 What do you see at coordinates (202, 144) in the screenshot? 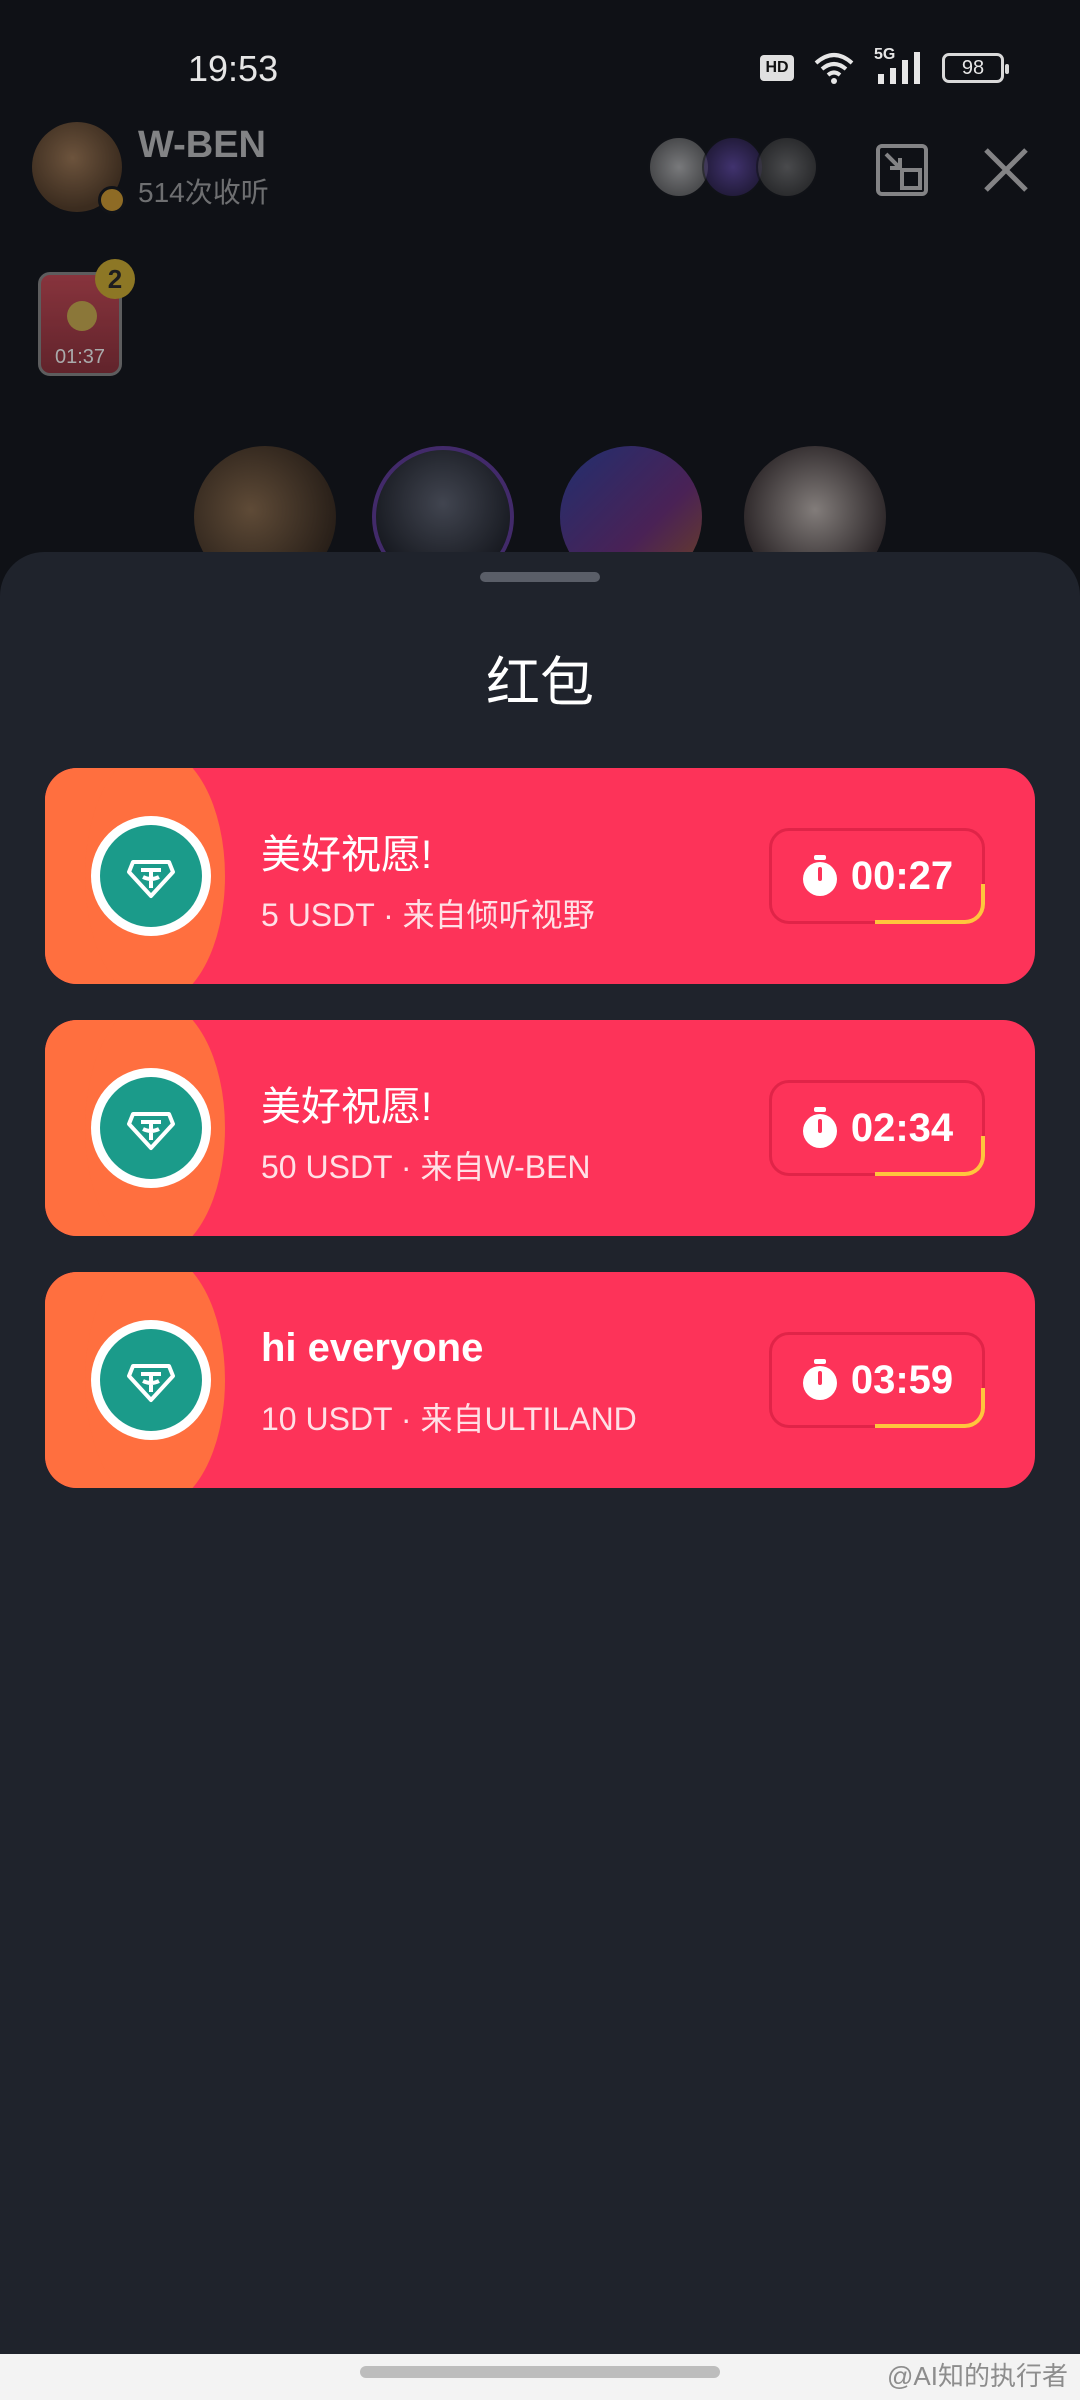
I see `host-name: W-BEN` at bounding box center [202, 144].